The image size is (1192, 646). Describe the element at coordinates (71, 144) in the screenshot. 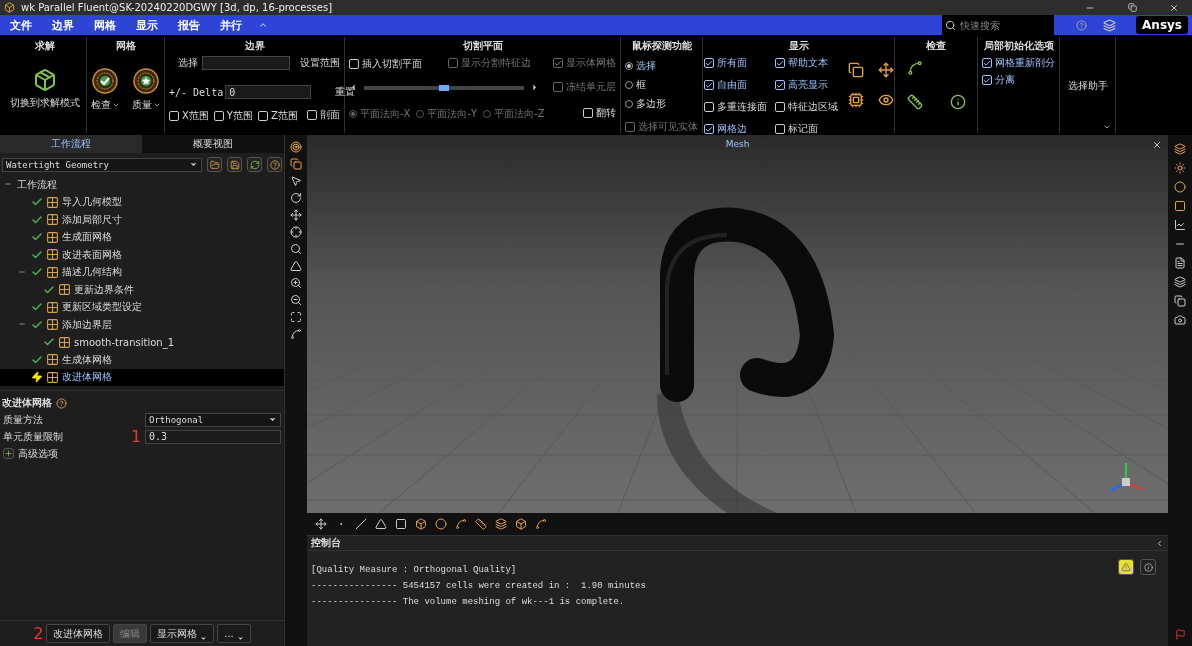

I see `panel-tab: 工作流程` at that location.